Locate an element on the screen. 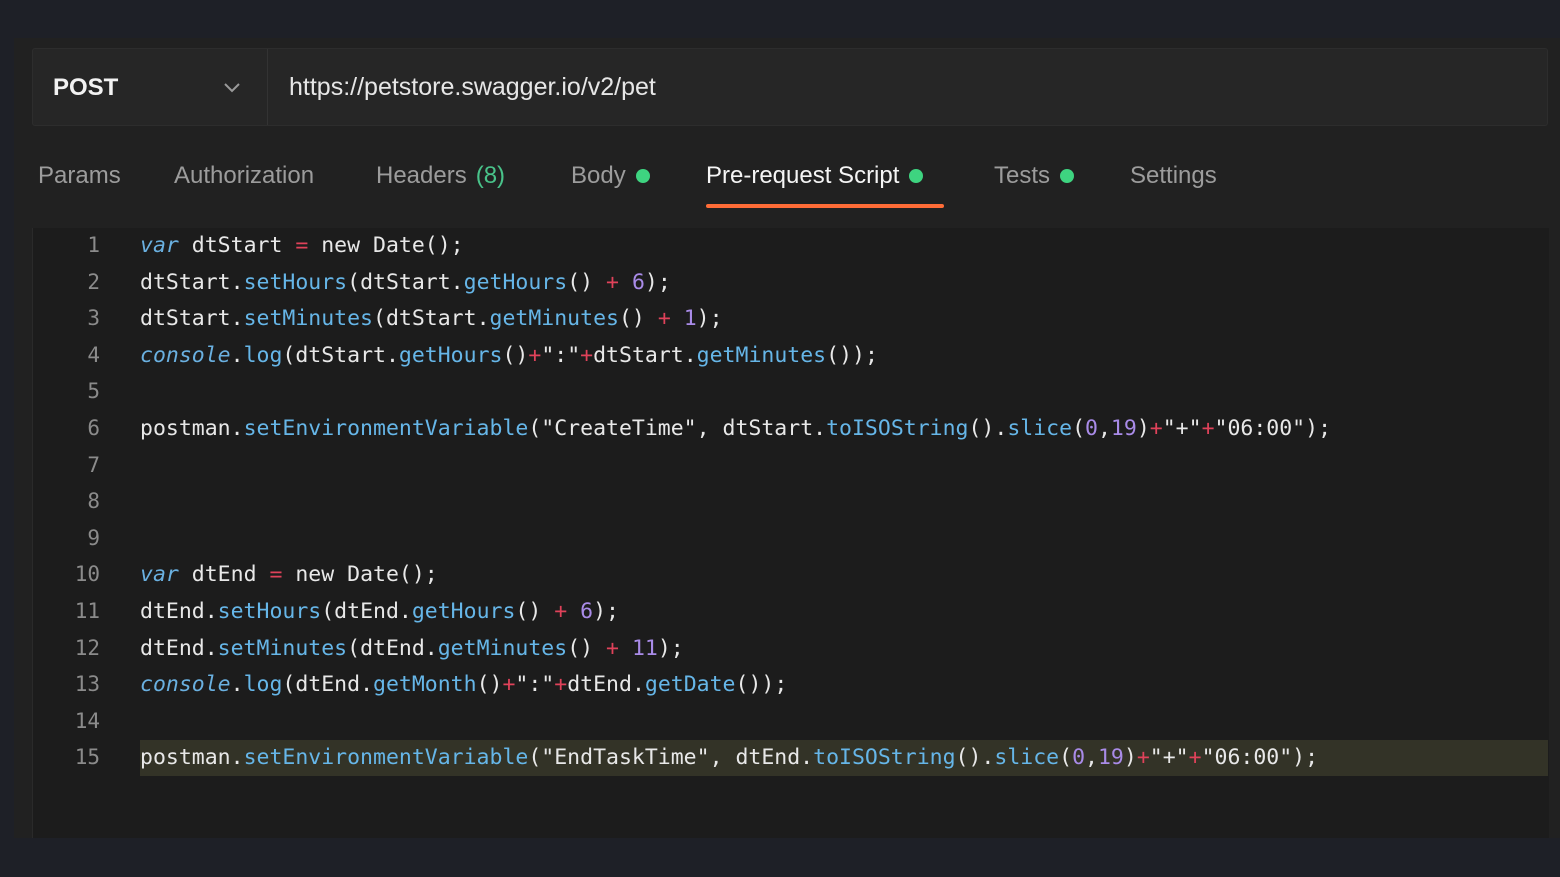  line-number: 2 is located at coordinates (93, 281).